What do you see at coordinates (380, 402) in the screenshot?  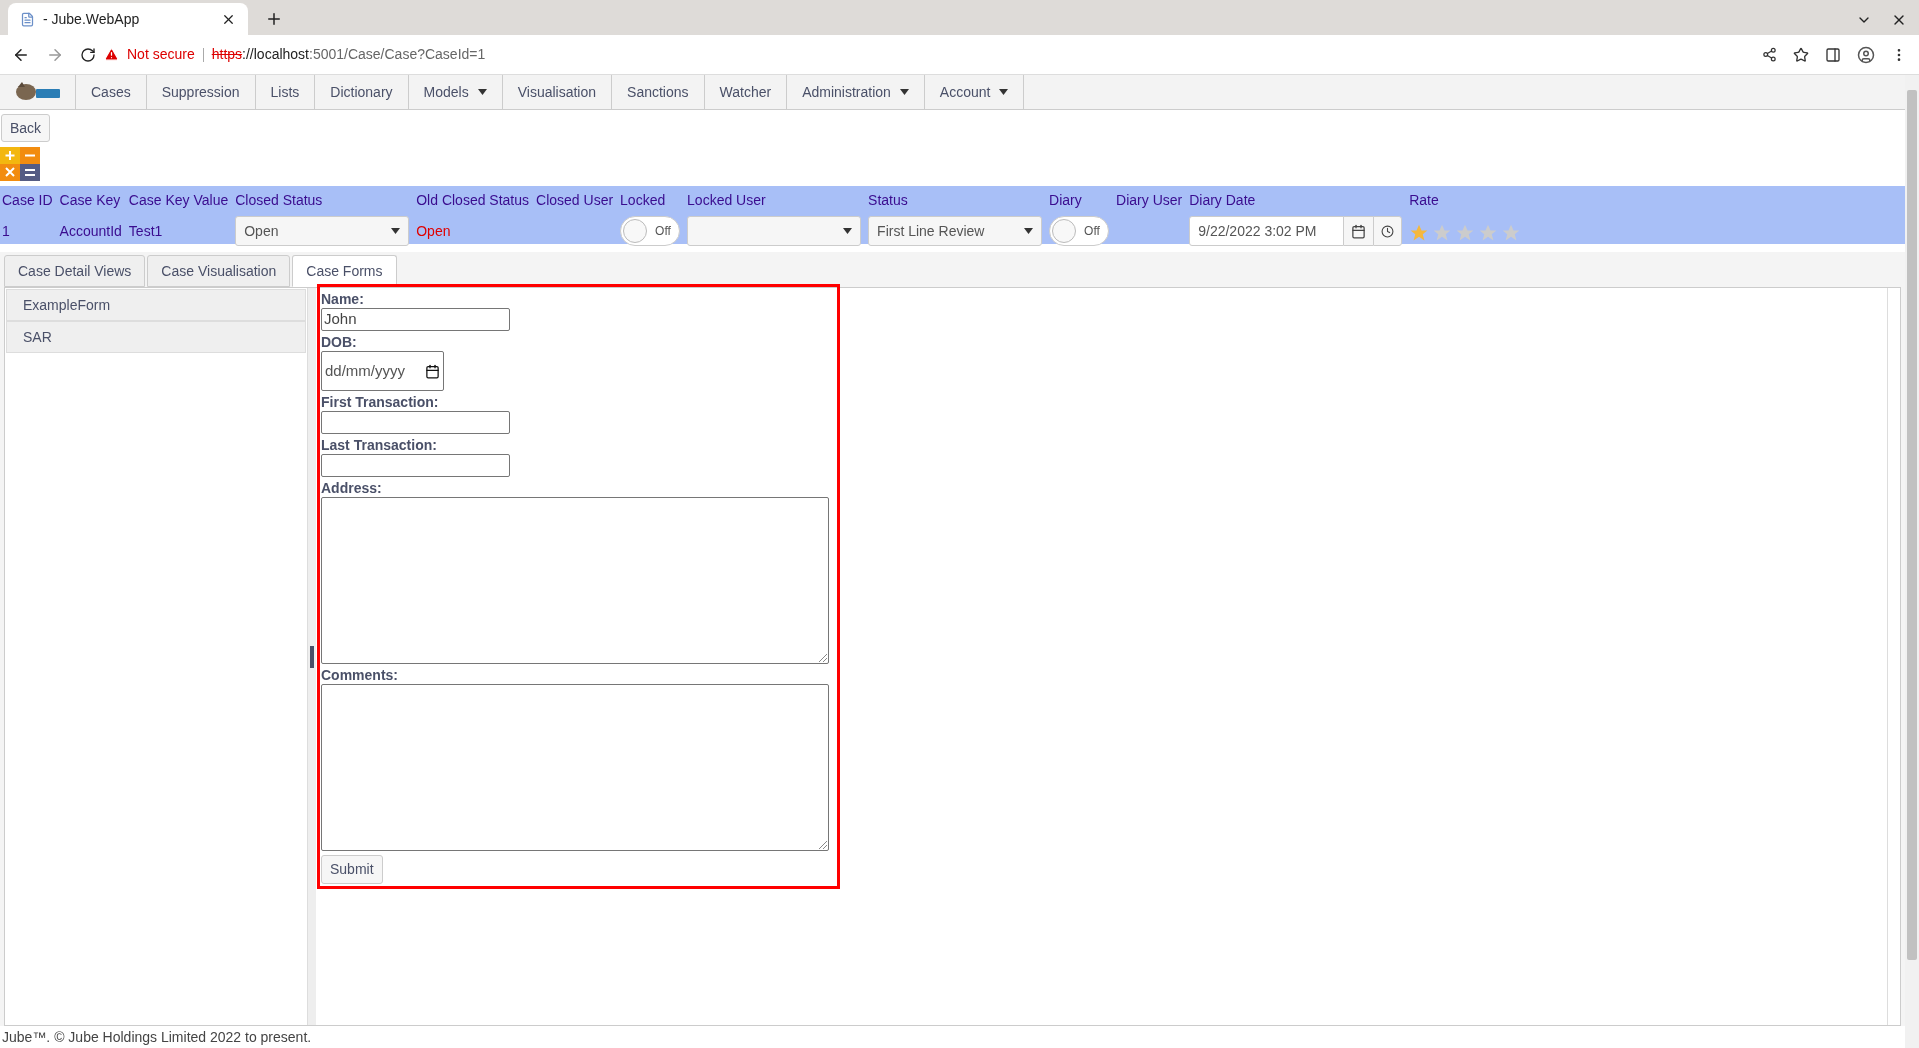 I see `field-label: First Transaction:` at bounding box center [380, 402].